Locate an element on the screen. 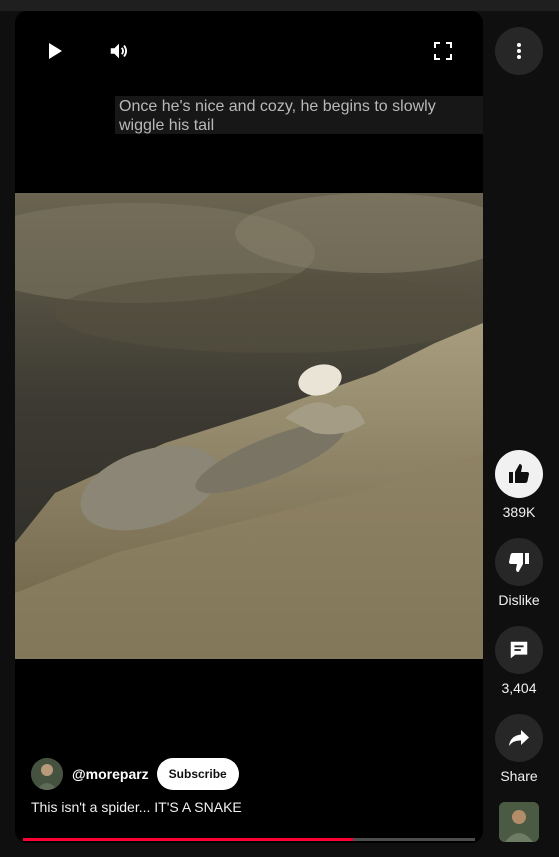 The width and height of the screenshot is (559, 857). progress-bar is located at coordinates (249, 839).